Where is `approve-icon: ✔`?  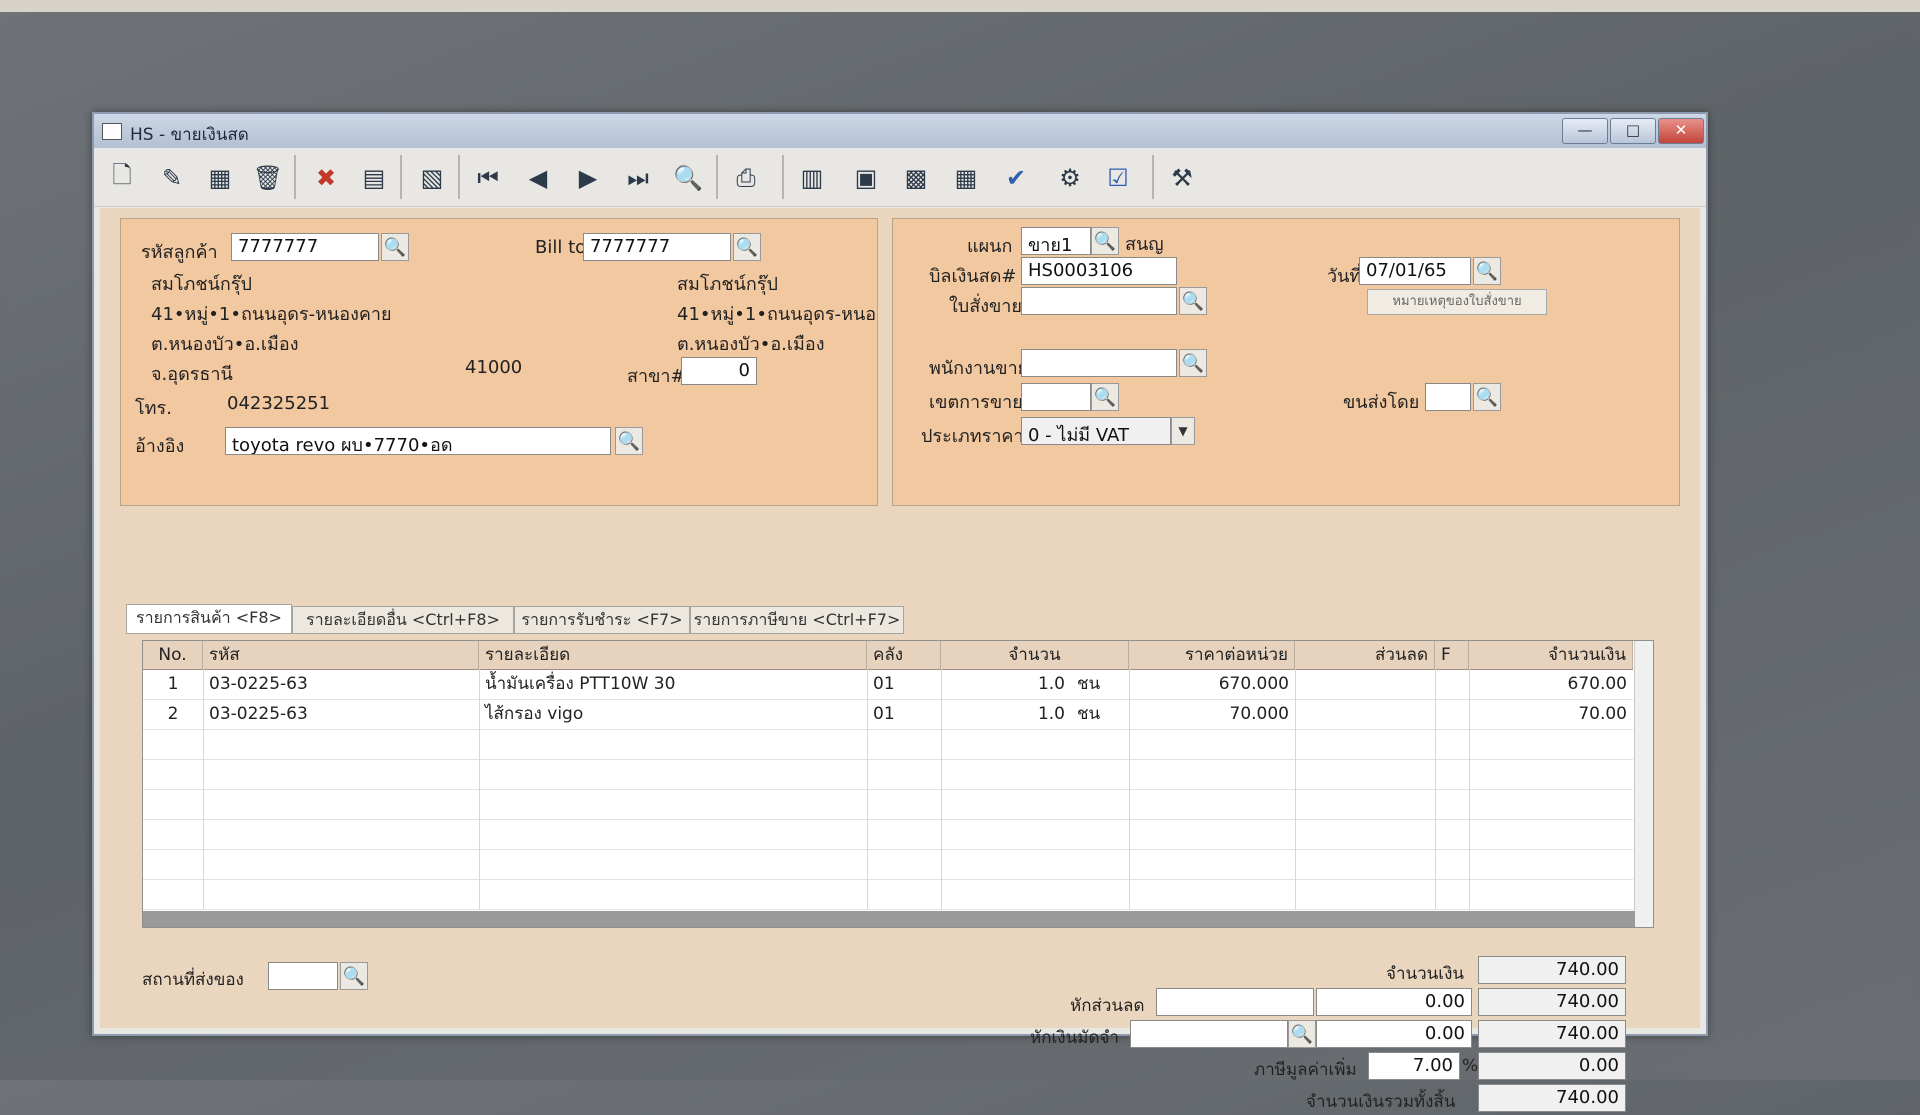
approve-icon: ✔ is located at coordinates (1016, 178).